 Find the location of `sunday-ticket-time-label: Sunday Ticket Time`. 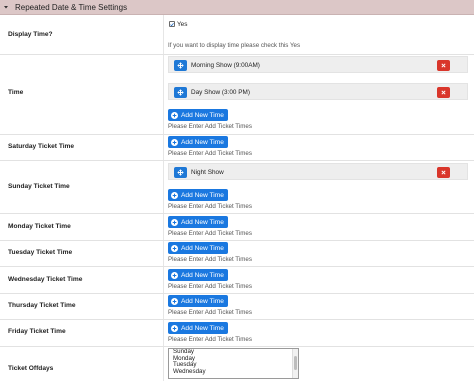

sunday-ticket-time-label: Sunday Ticket Time is located at coordinates (39, 186).